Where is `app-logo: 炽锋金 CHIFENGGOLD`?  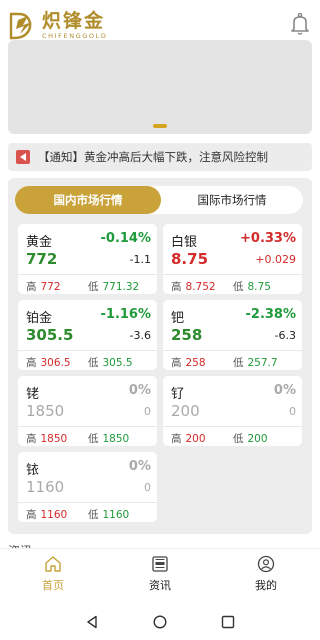
app-logo: 炽锋金 CHIFENGGOLD is located at coordinates (68, 25).